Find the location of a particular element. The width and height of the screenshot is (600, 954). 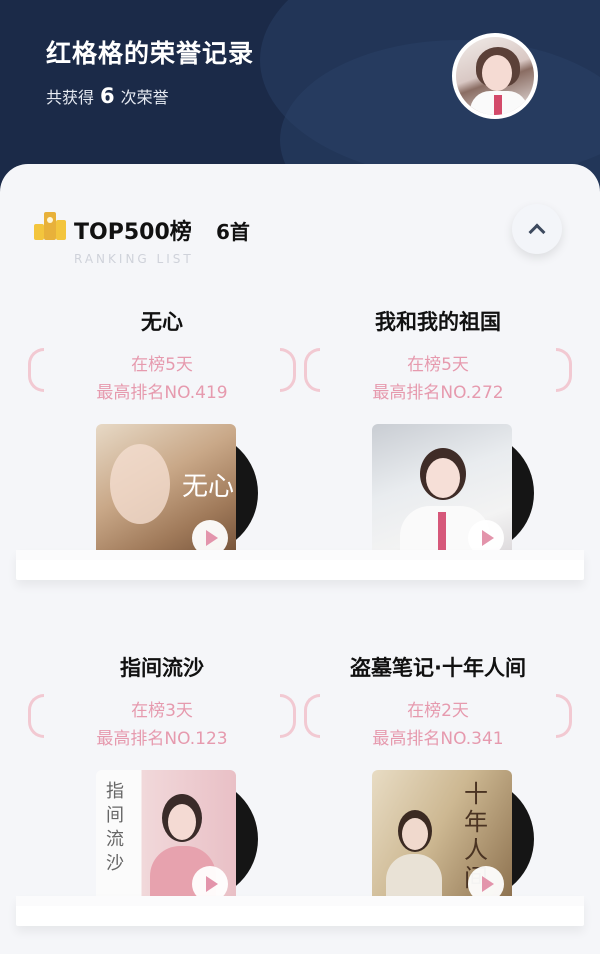

album-art: 指间流沙 is located at coordinates (177, 840).